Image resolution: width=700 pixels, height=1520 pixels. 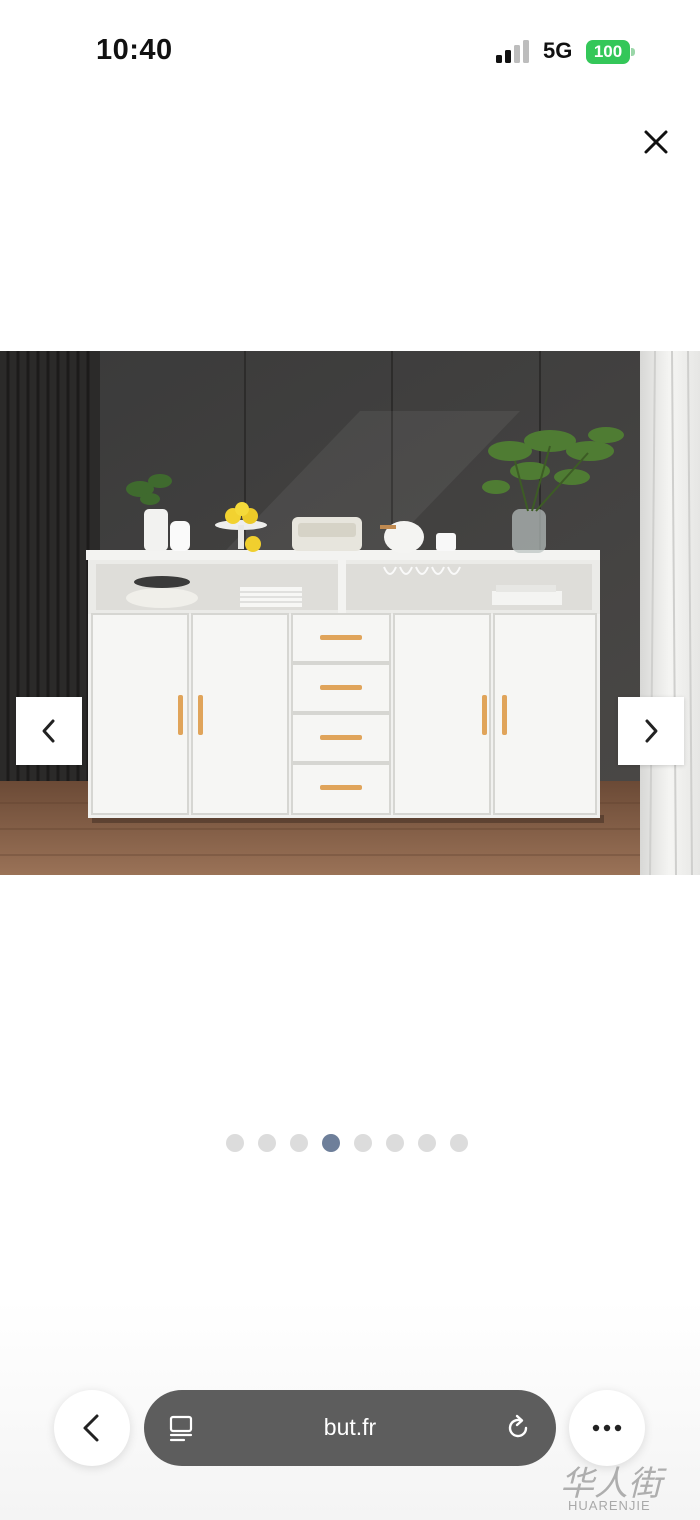 What do you see at coordinates (331, 1143) in the screenshot?
I see `pagination-dot-active` at bounding box center [331, 1143].